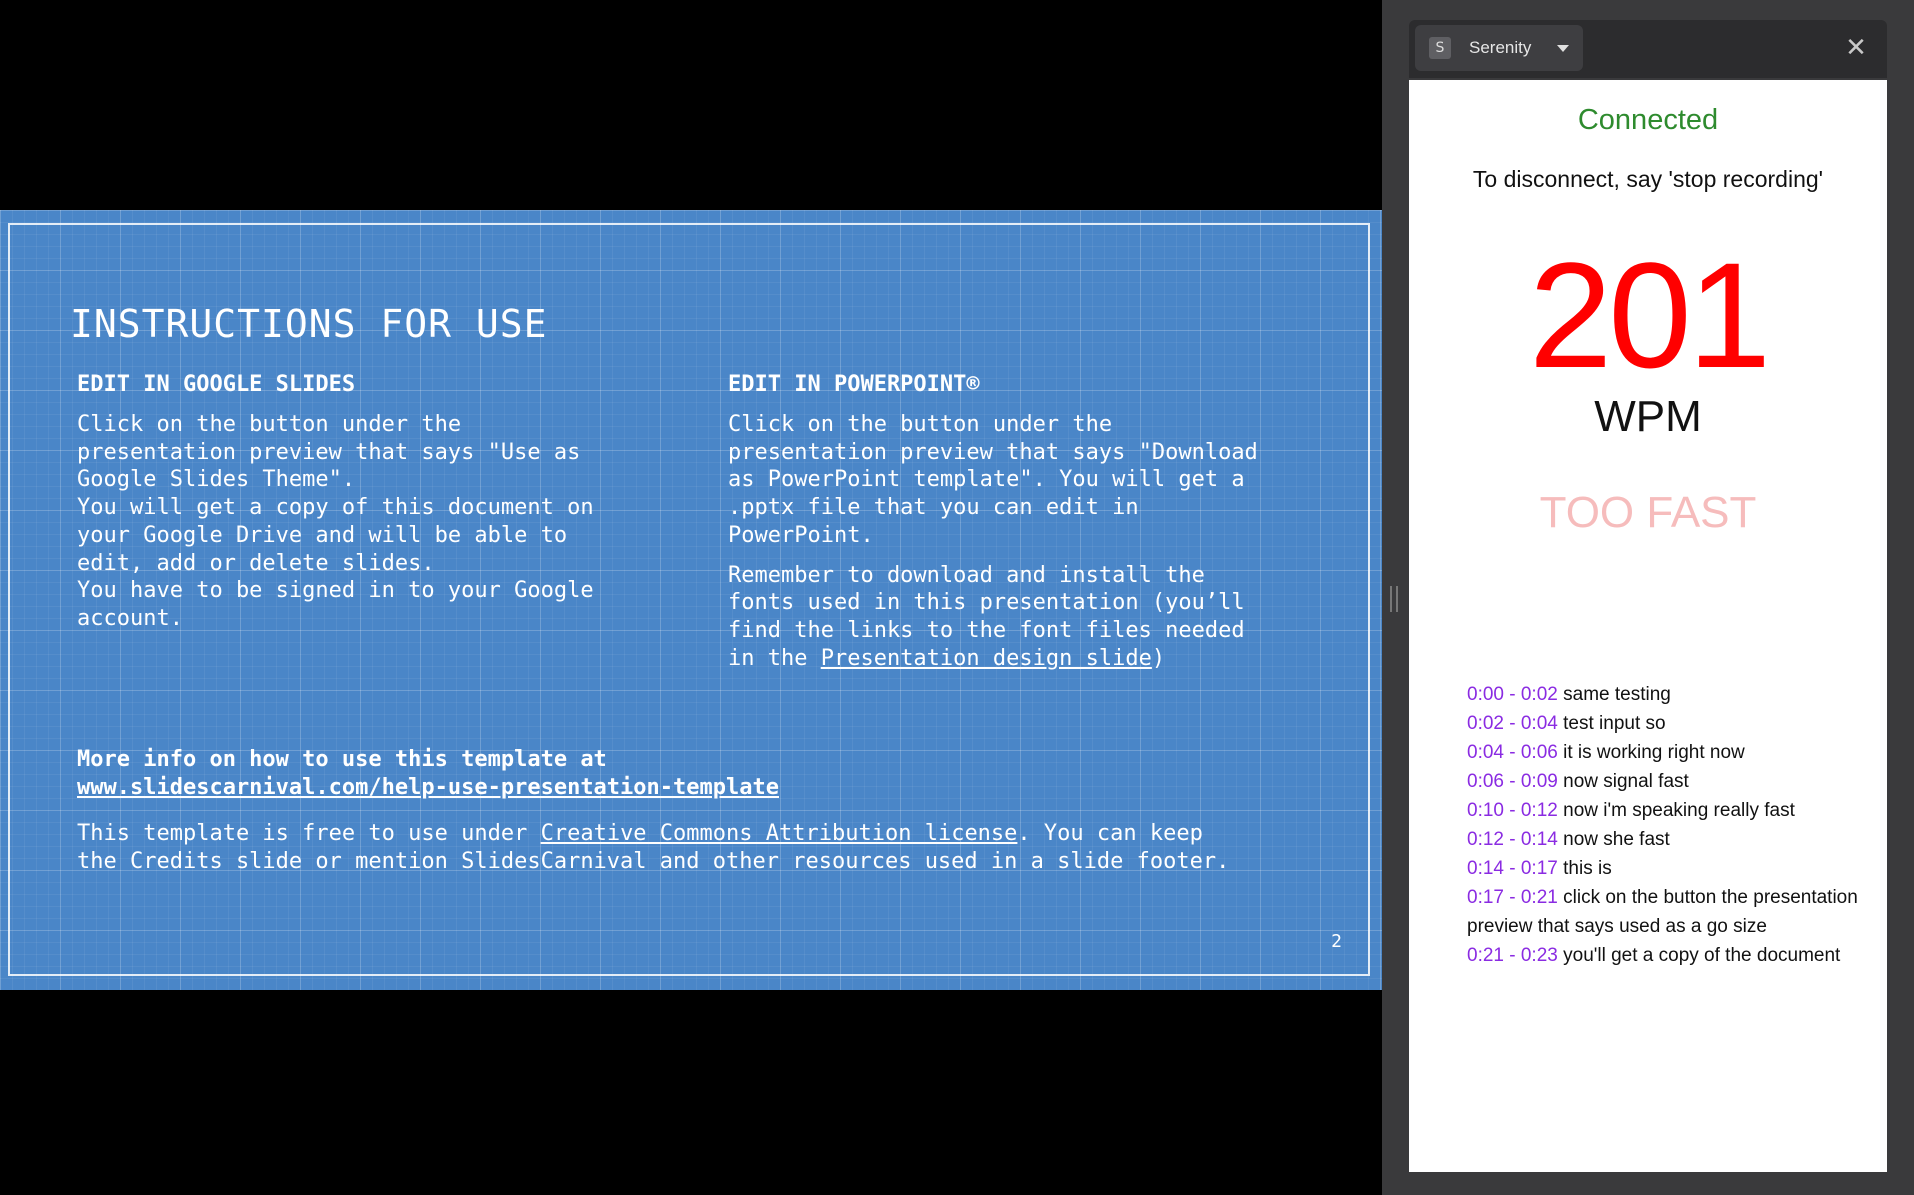 Image resolution: width=1914 pixels, height=1195 pixels. Describe the element at coordinates (1673, 694) in the screenshot. I see `transcript-item: 0:00 - 0:02 same testing` at that location.